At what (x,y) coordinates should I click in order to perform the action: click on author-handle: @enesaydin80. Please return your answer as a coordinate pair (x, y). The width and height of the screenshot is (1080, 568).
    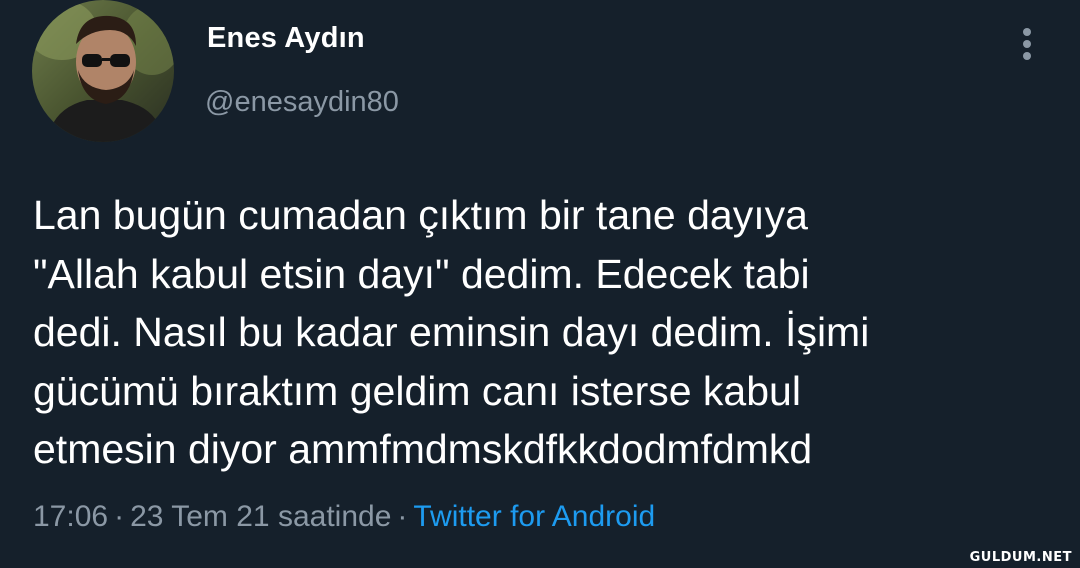
    Looking at the image, I should click on (302, 102).